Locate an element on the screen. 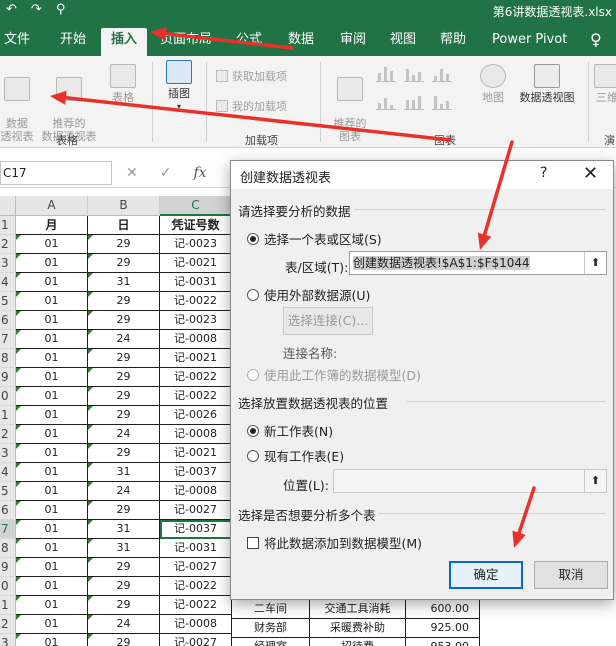 This screenshot has width=616, height=646. column-chart-icon is located at coordinates (386, 74).